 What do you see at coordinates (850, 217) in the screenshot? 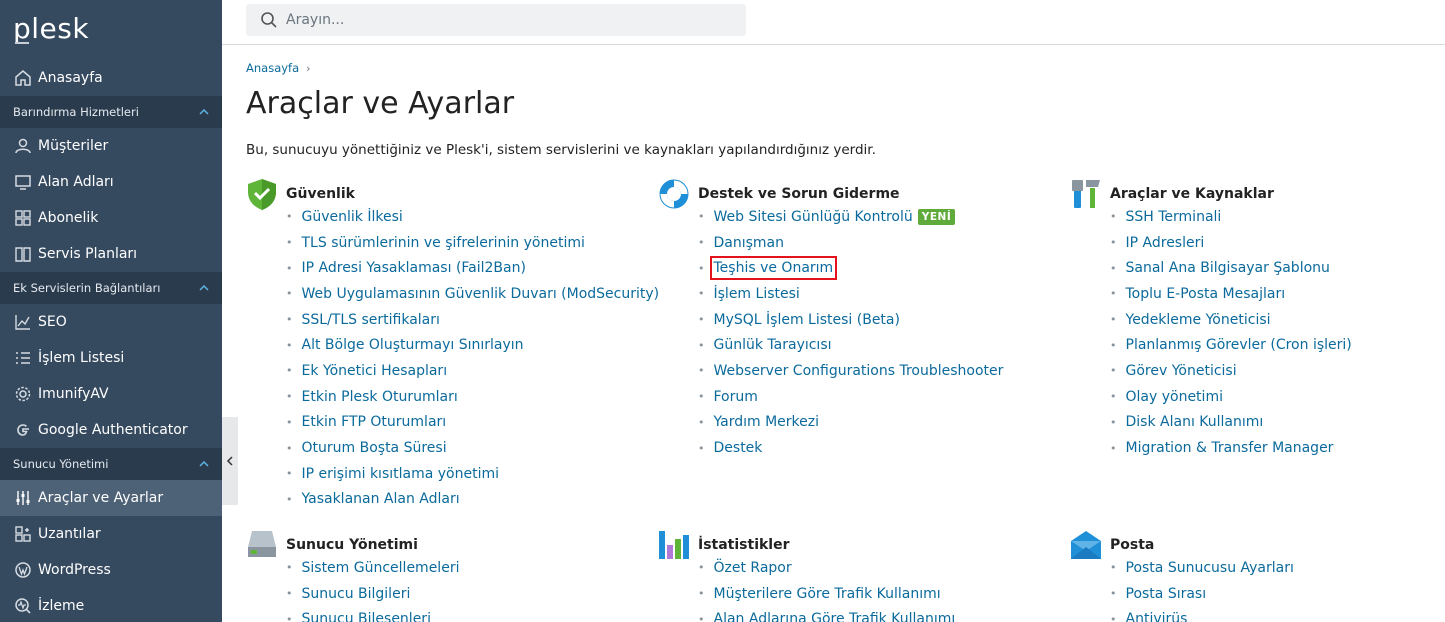
I see `link-website-log-check: Web Sitesi Günlüğü KontrolüYENİ` at bounding box center [850, 217].